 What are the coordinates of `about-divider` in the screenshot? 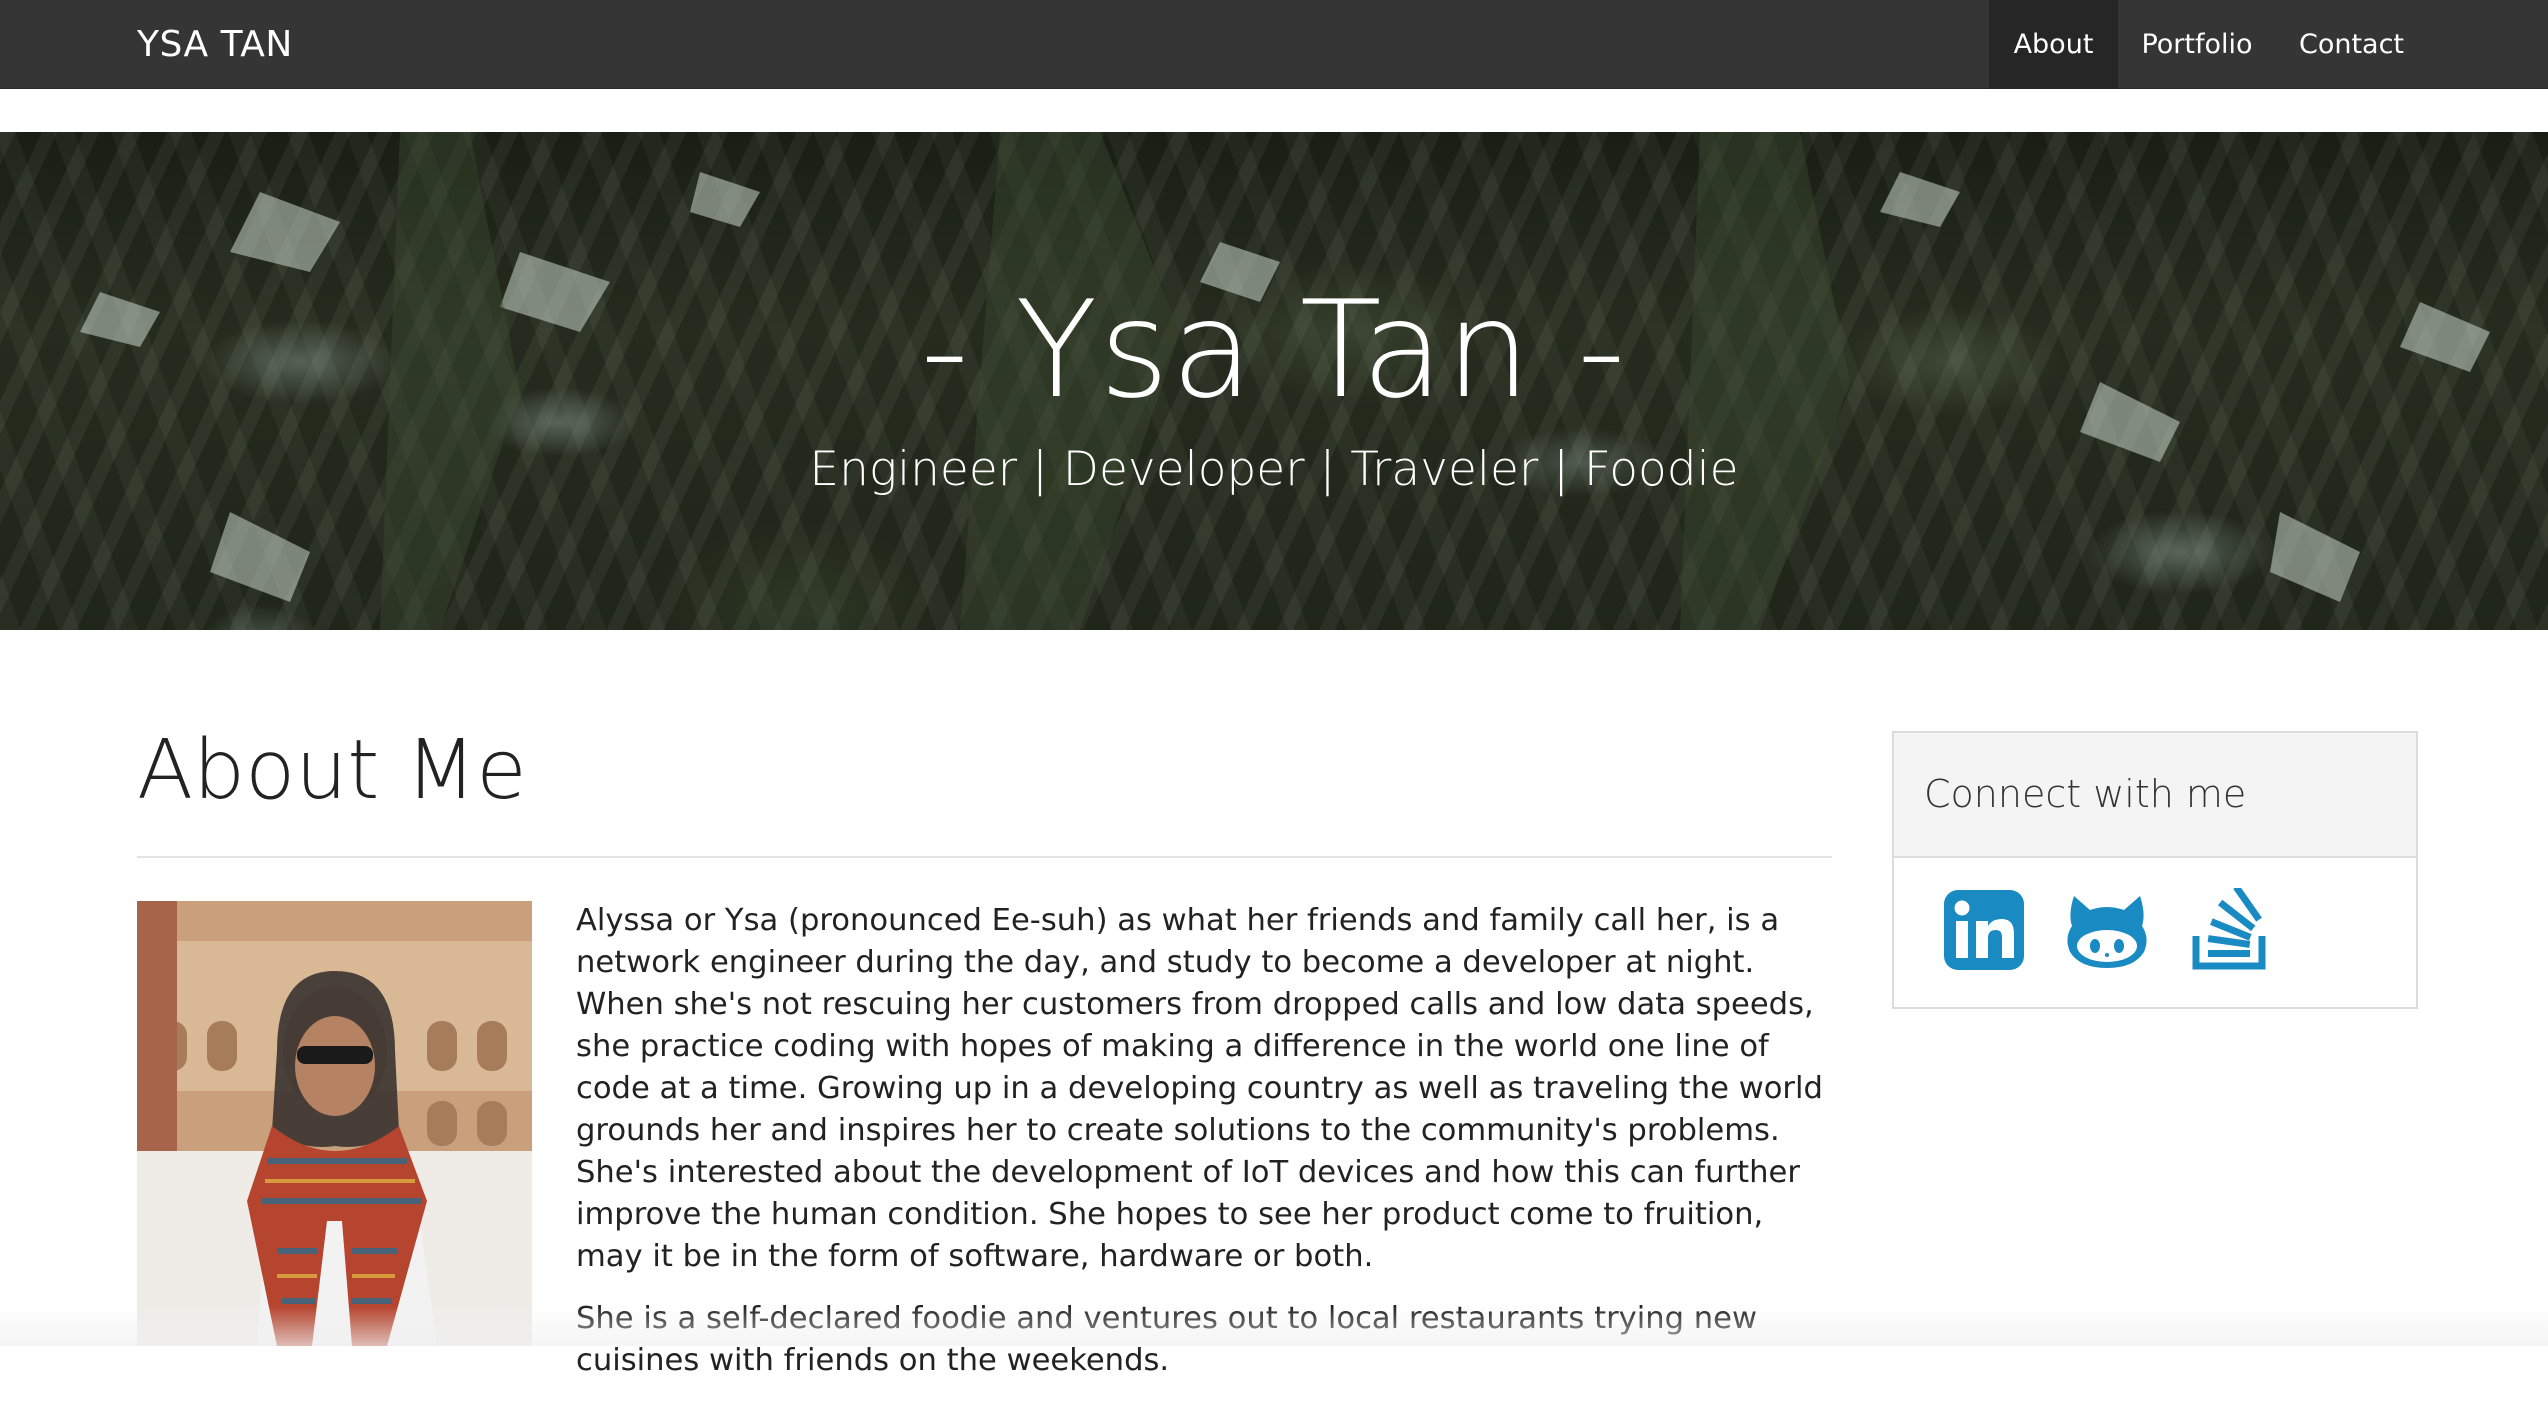 It's located at (984, 857).